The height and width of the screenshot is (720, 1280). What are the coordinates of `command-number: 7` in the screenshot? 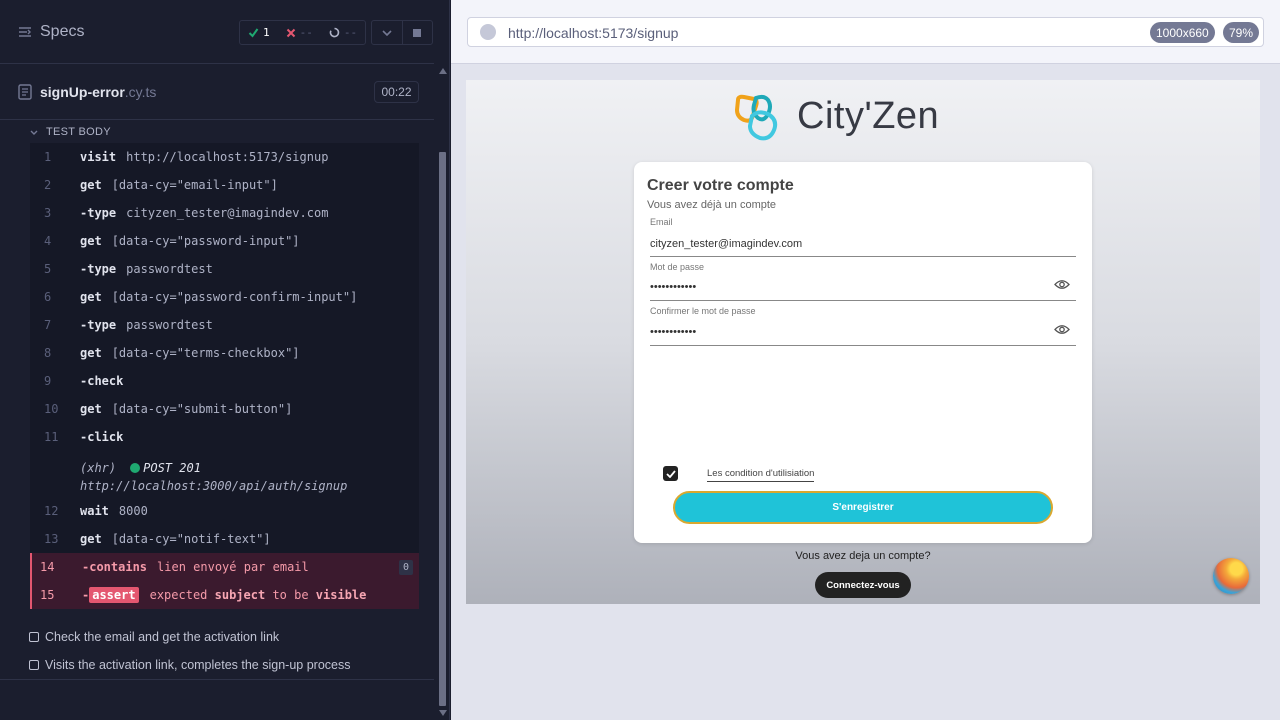 It's located at (48, 325).